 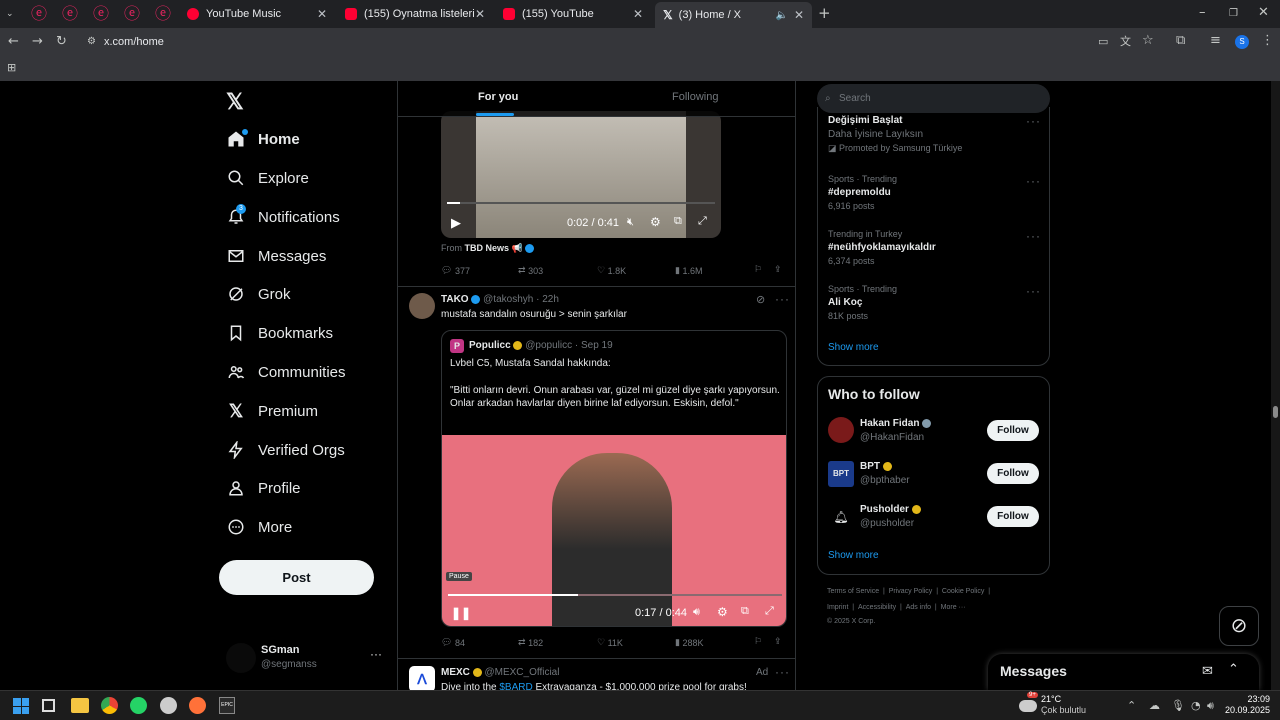 I want to click on account-switcher: SGman @segmanss ···, so click(x=304, y=658).